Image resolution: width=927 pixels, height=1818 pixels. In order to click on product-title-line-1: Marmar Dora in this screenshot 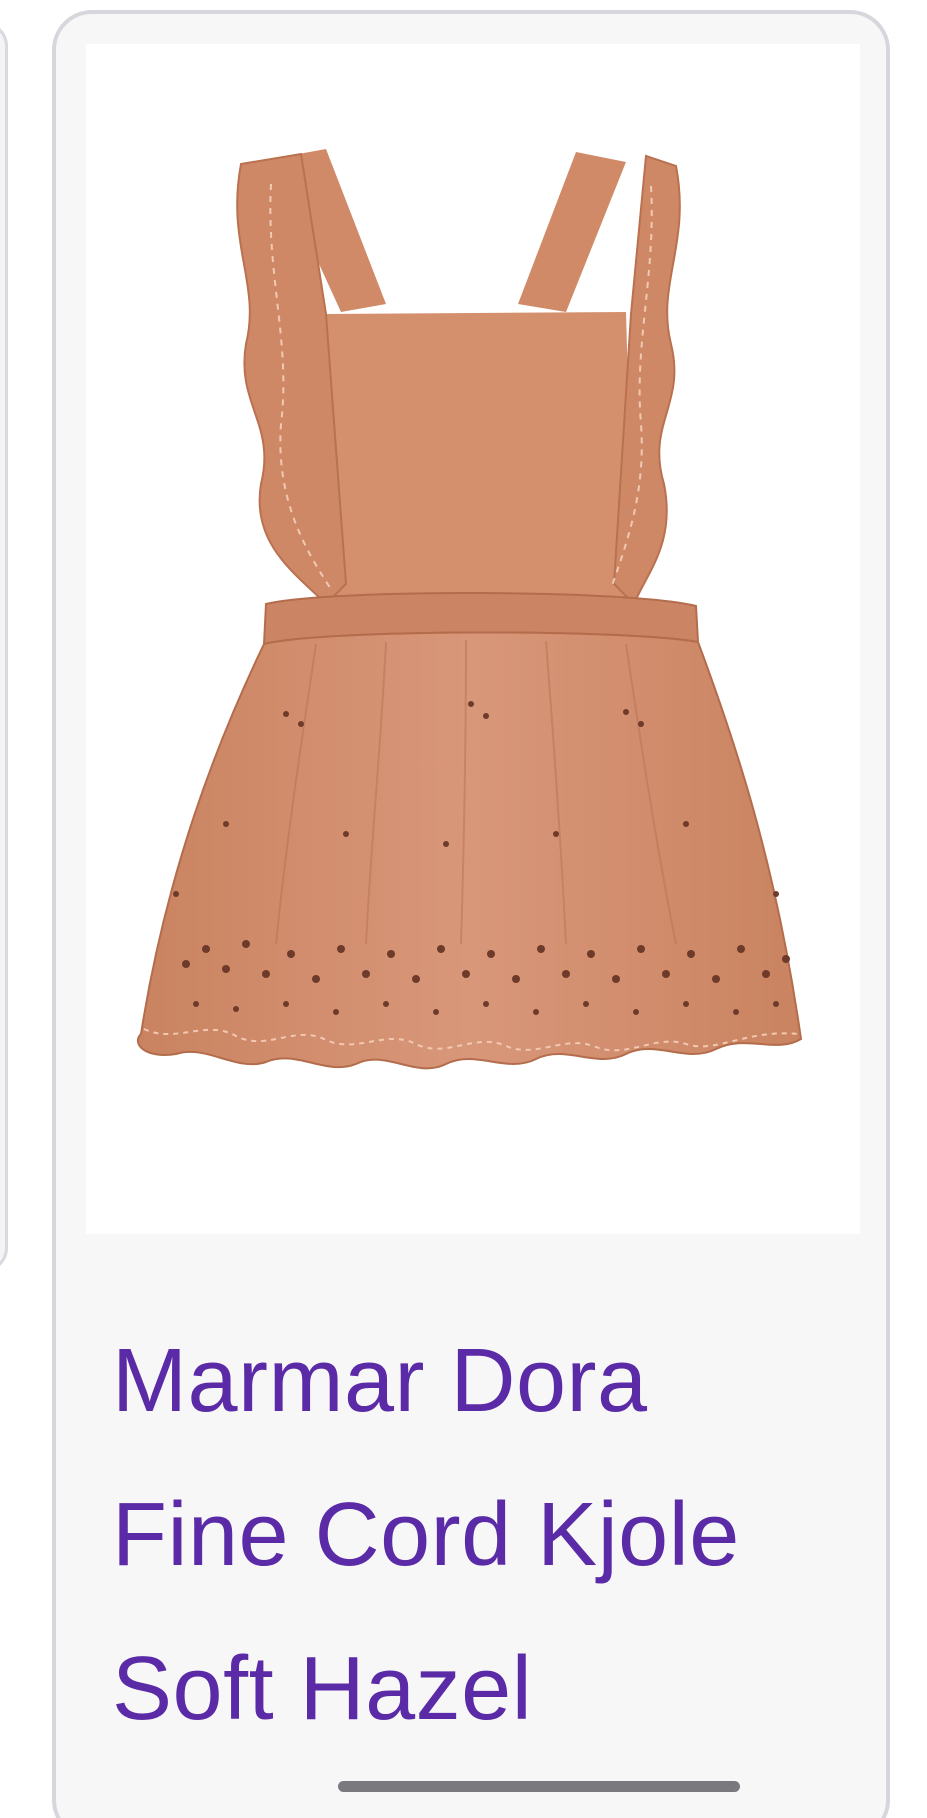, I will do `click(380, 1381)`.